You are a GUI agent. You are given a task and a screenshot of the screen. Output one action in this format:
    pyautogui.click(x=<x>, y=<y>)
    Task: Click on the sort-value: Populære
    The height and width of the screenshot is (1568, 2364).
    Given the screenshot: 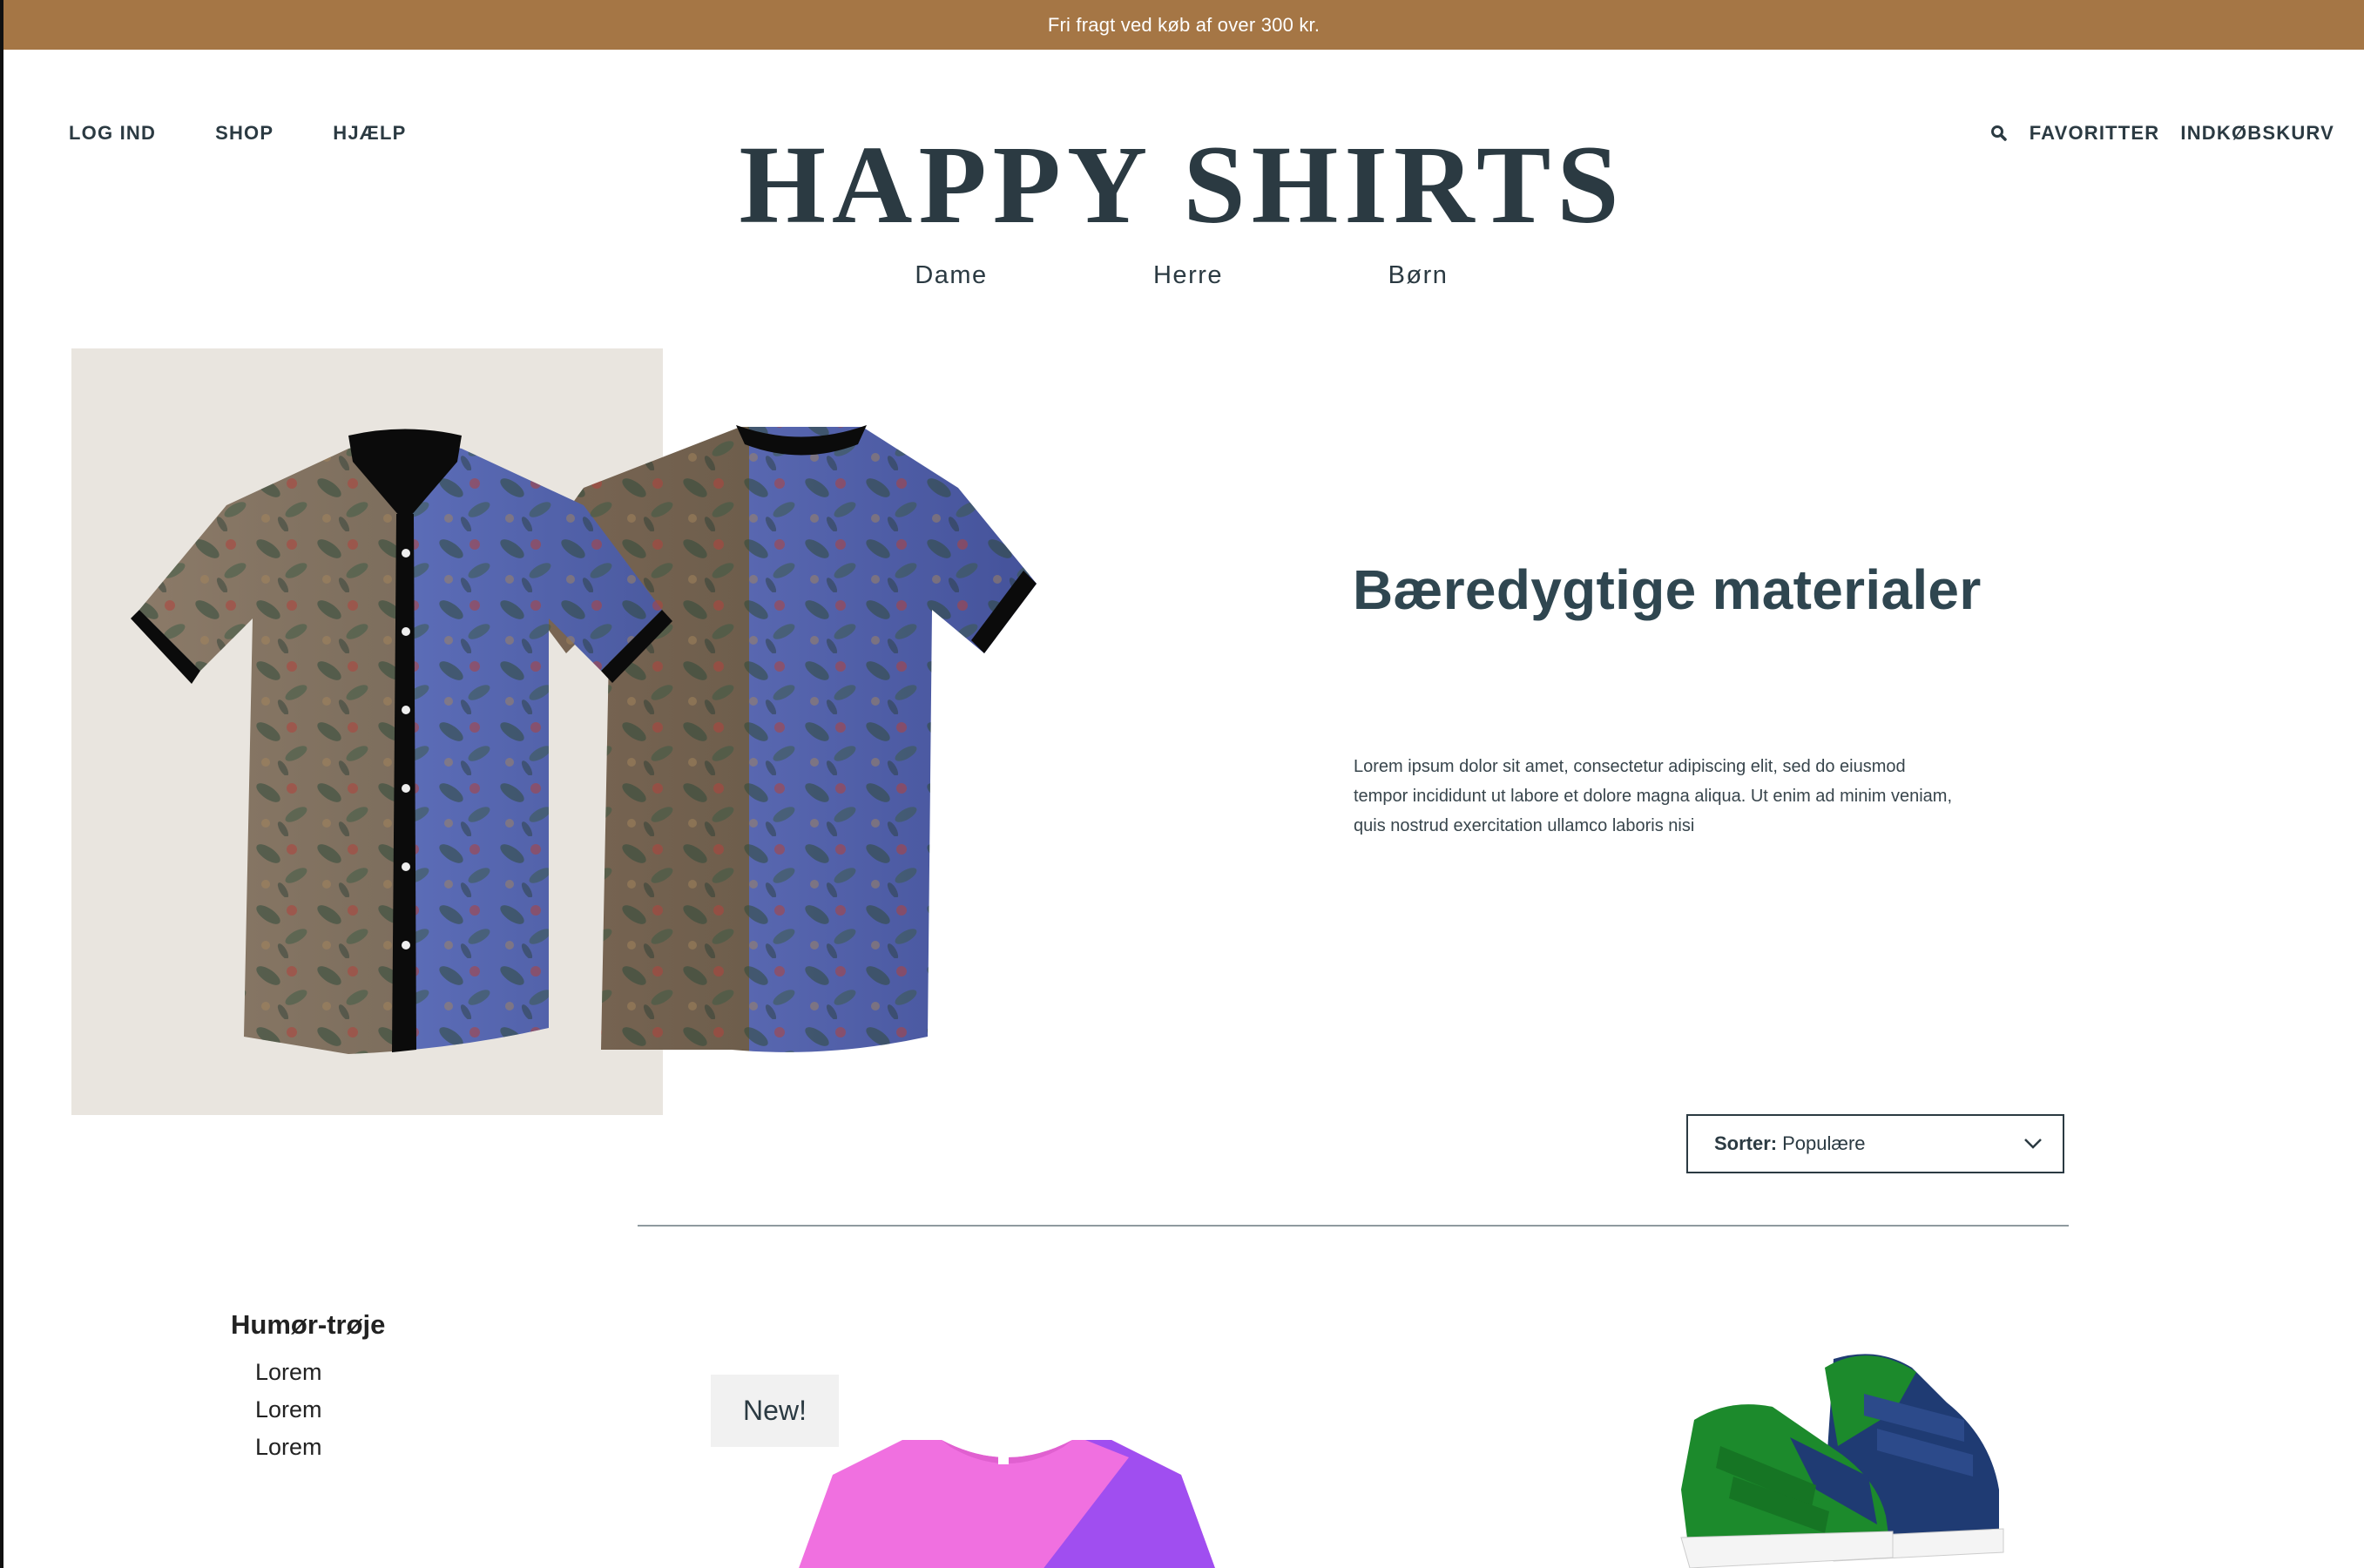 What is the action you would take?
    pyautogui.click(x=1824, y=1143)
    